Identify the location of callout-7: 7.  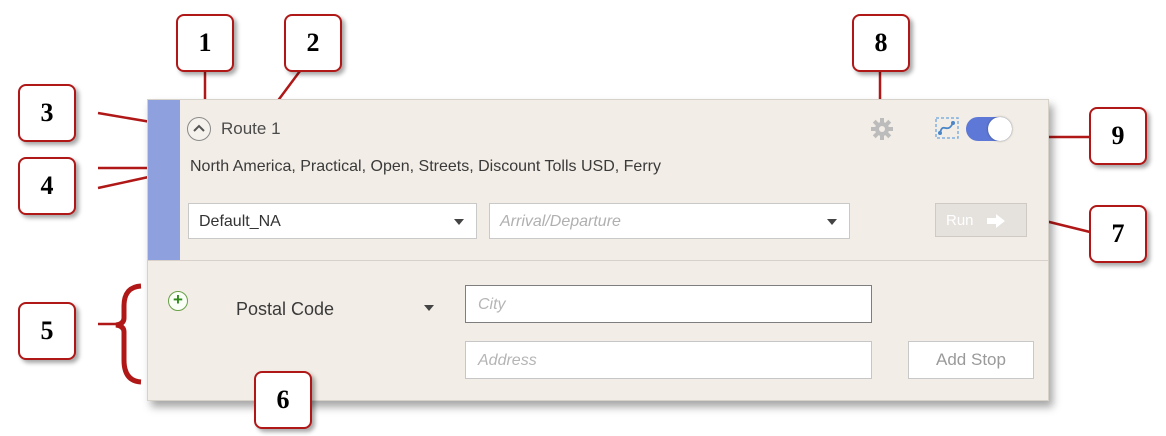
(1118, 234).